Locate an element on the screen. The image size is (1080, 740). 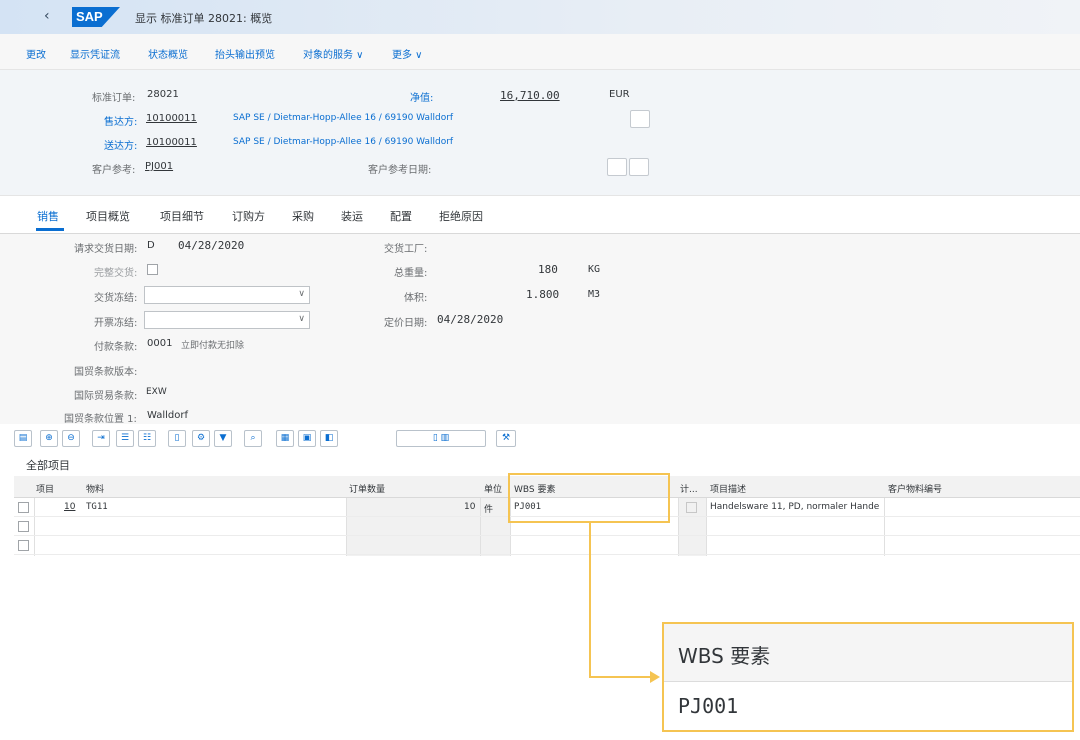
plant-label: 交货工厂: is located at coordinates (406, 249).